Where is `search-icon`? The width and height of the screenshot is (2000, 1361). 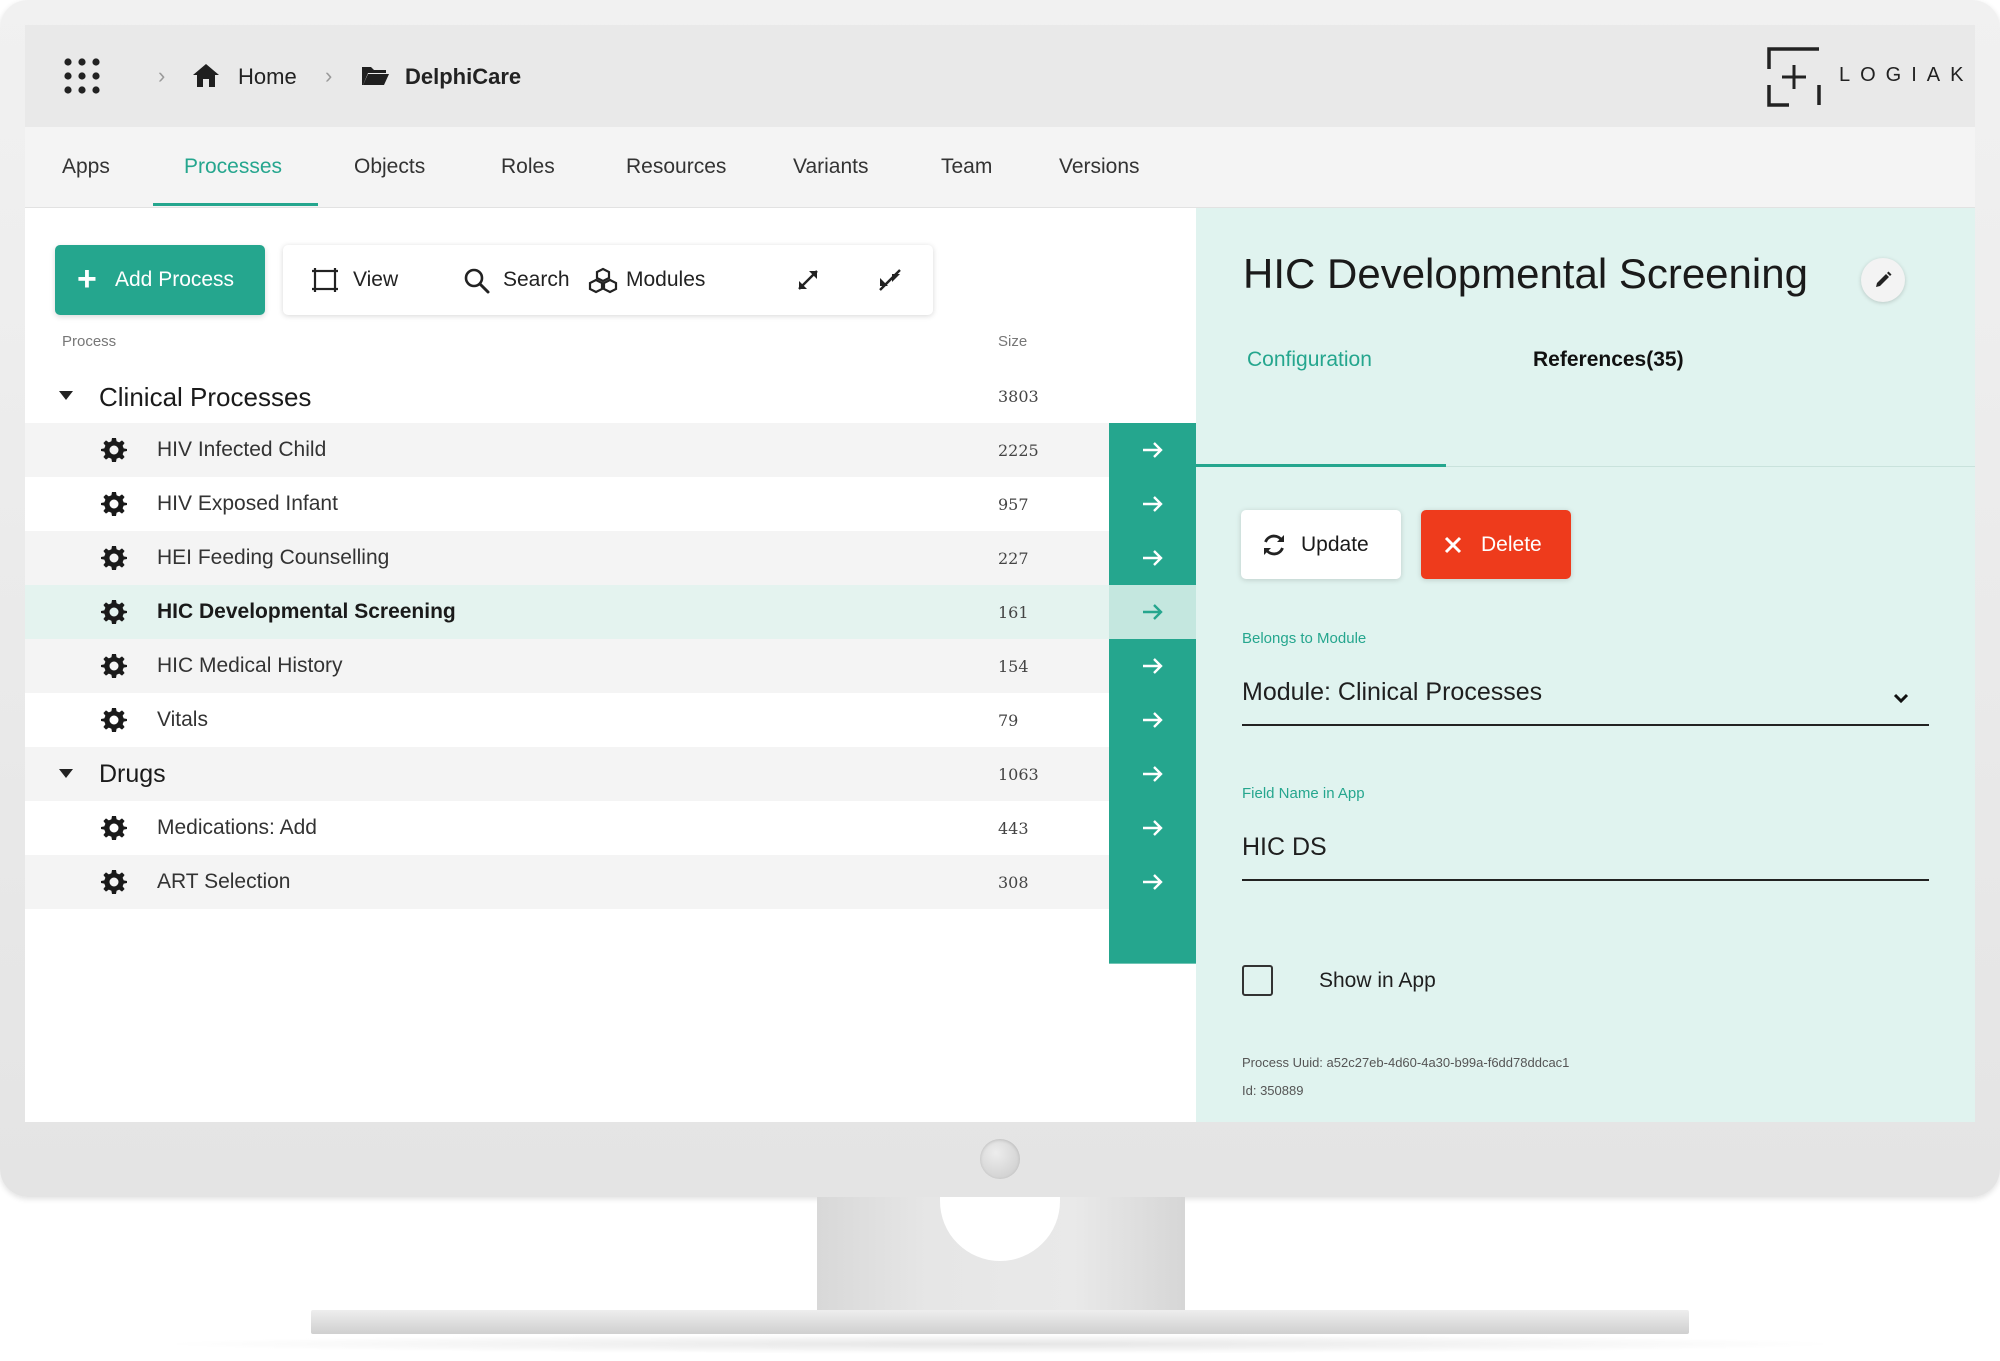
search-icon is located at coordinates (477, 281).